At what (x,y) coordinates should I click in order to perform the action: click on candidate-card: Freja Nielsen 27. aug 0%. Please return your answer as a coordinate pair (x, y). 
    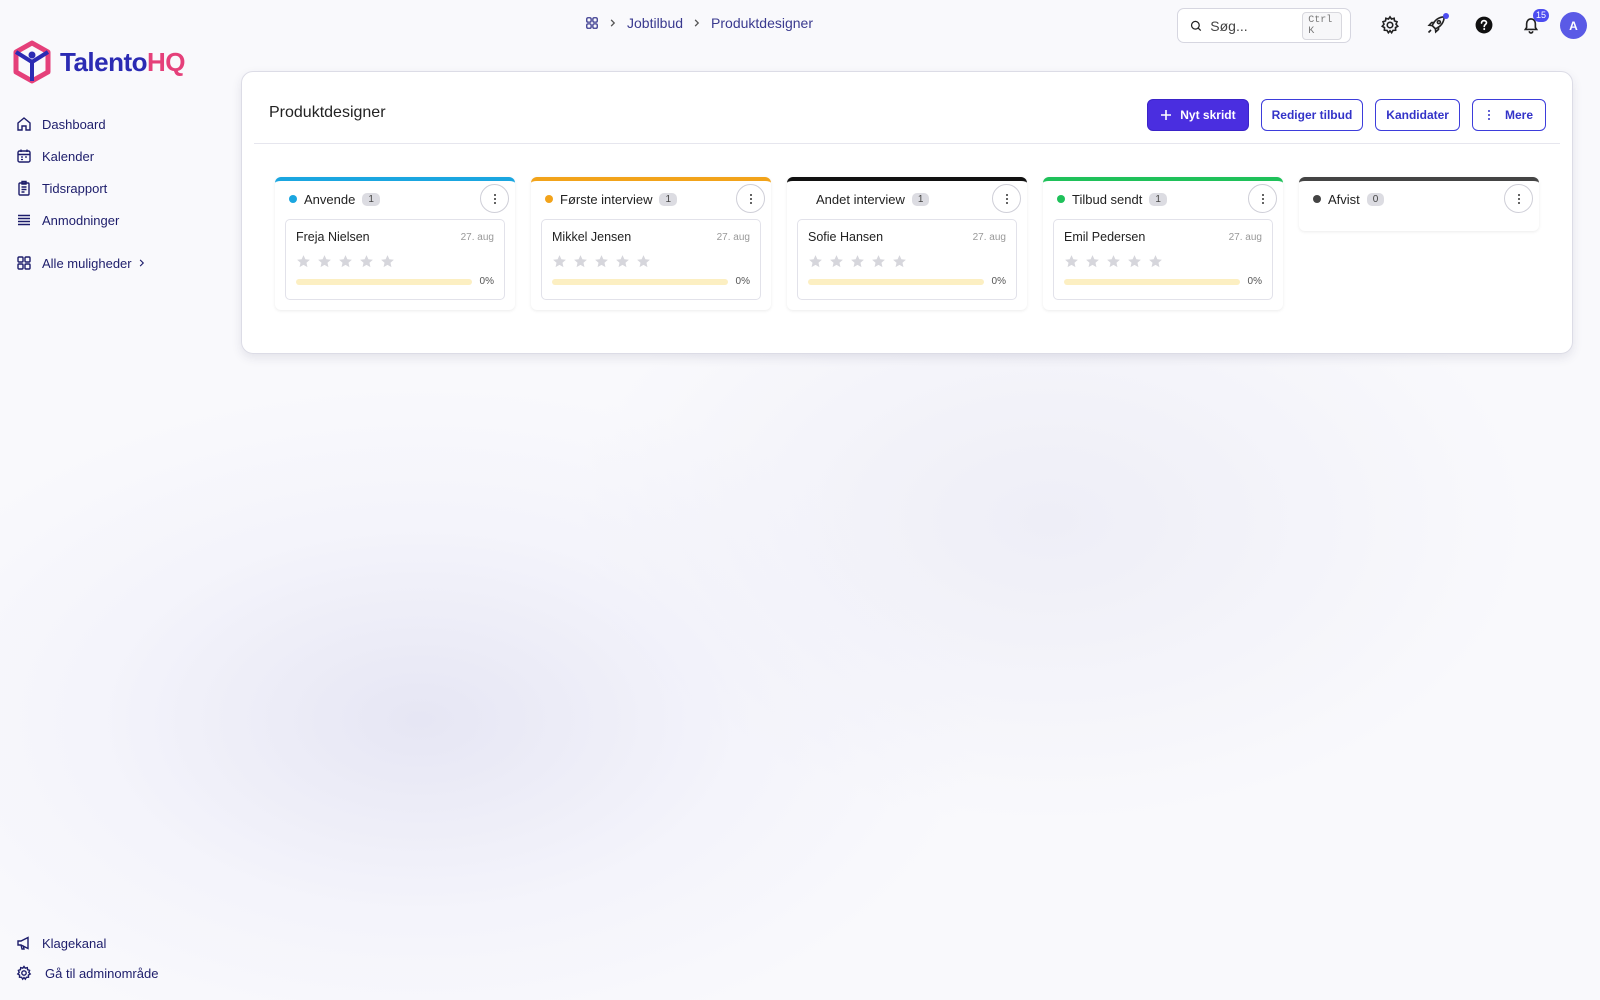
    Looking at the image, I should click on (395, 259).